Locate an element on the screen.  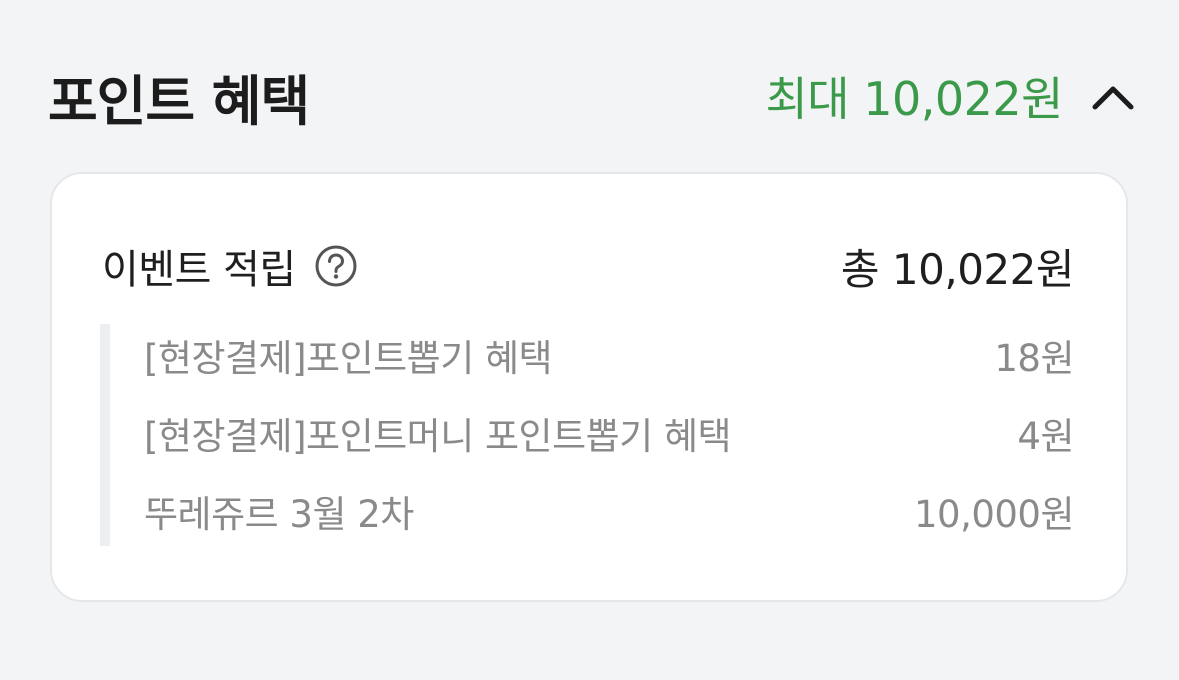
list-item-label: [현장결제]포인트뽑기 혜택 is located at coordinates (348, 358).